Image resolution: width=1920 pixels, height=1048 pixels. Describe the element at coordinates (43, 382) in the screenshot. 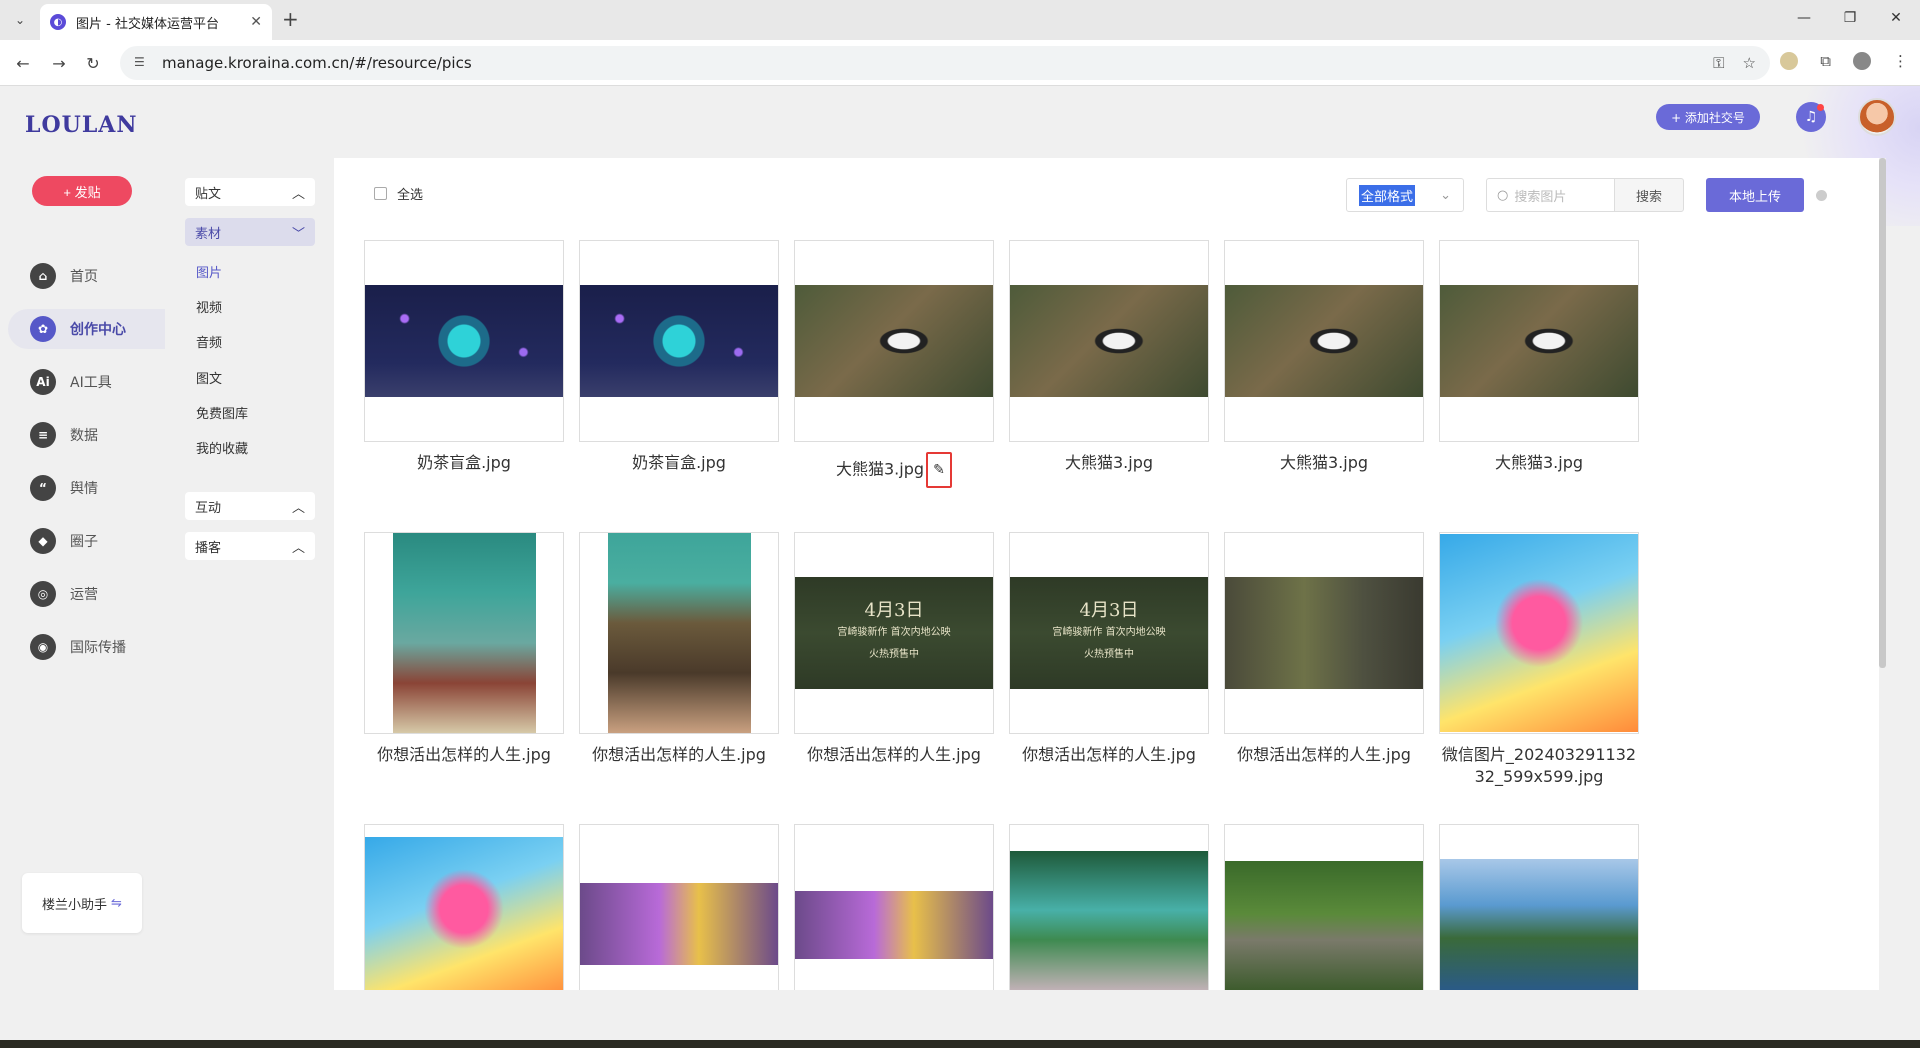

I see `ai-icon: Ai` at that location.